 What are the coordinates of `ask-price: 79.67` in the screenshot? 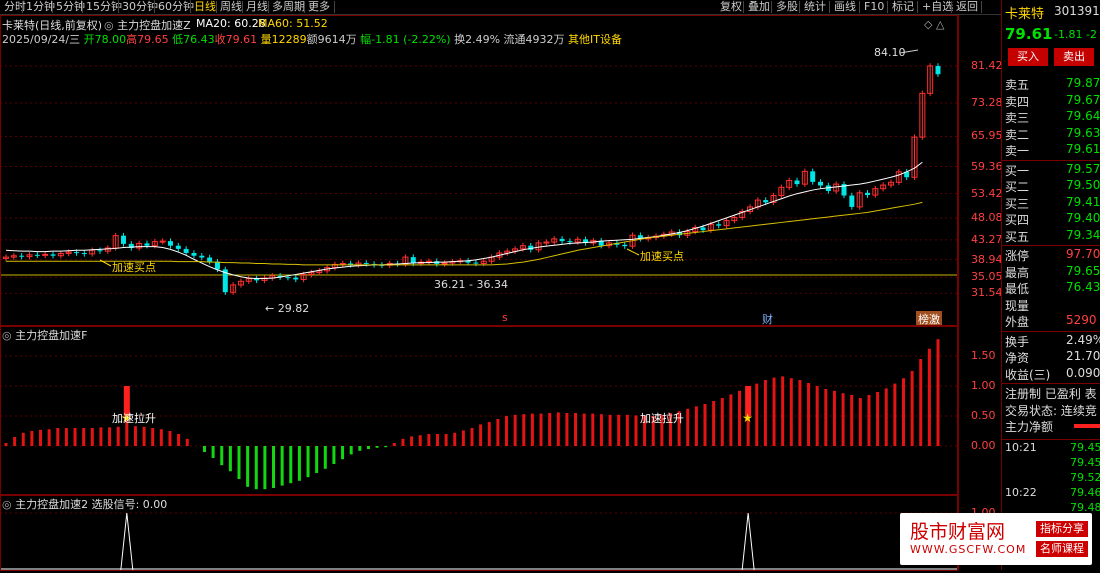 It's located at (1083, 99).